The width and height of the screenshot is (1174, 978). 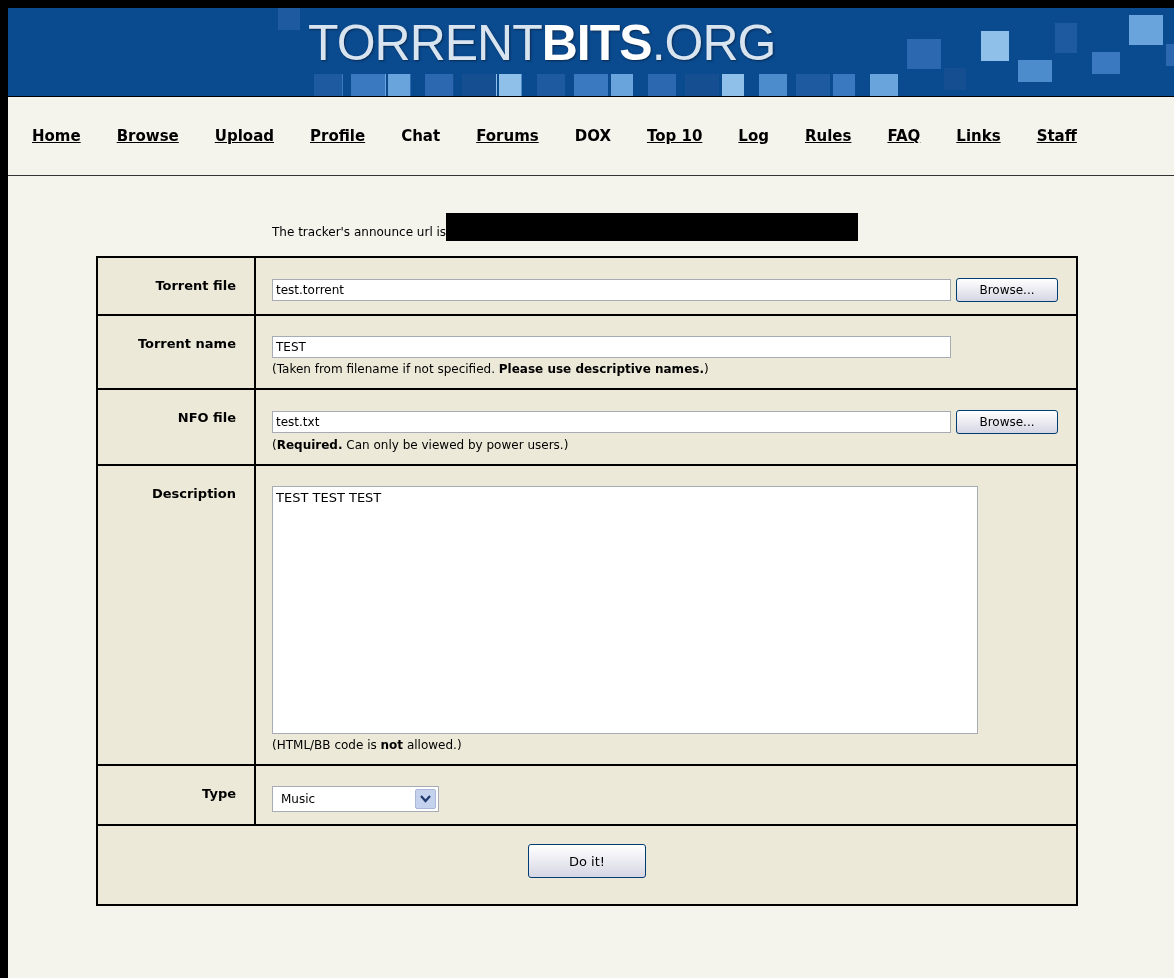 What do you see at coordinates (491, 369) in the screenshot?
I see `hint-text: (Taken from filename if not specified. Please use descriptive names.)` at bounding box center [491, 369].